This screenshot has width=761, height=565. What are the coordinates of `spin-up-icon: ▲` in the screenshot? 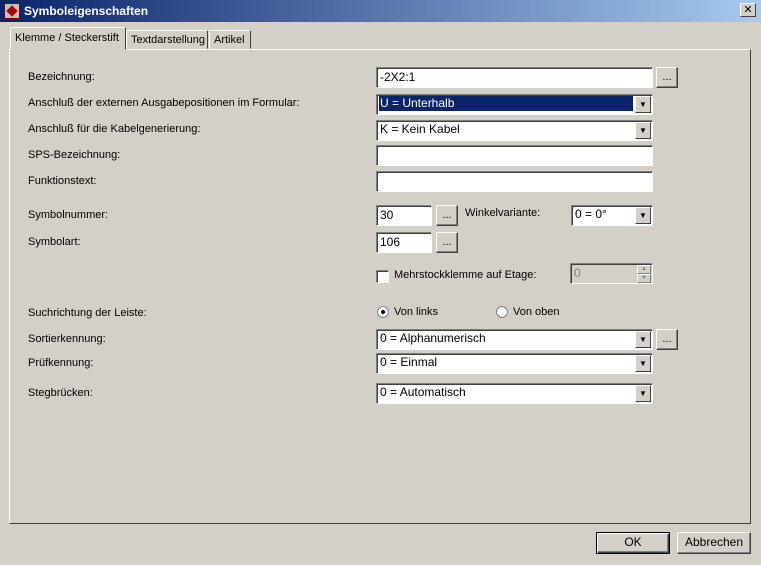 It's located at (644, 269).